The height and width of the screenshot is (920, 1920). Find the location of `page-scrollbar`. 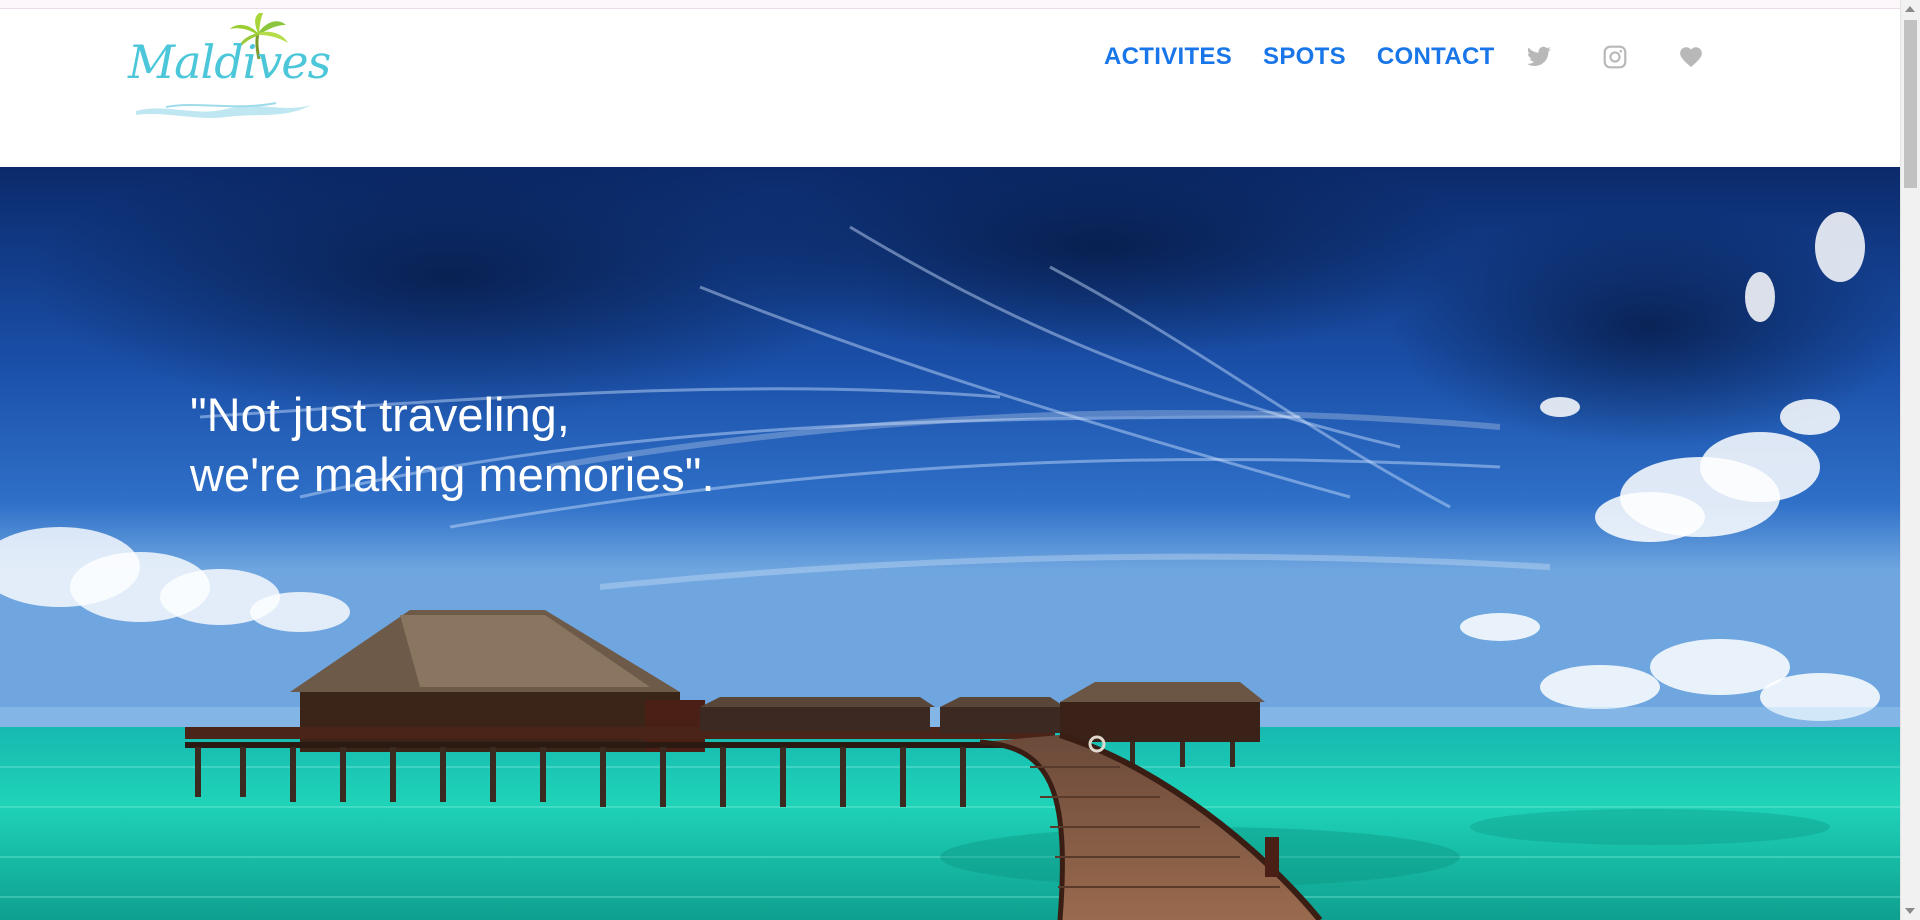

page-scrollbar is located at coordinates (1910, 460).